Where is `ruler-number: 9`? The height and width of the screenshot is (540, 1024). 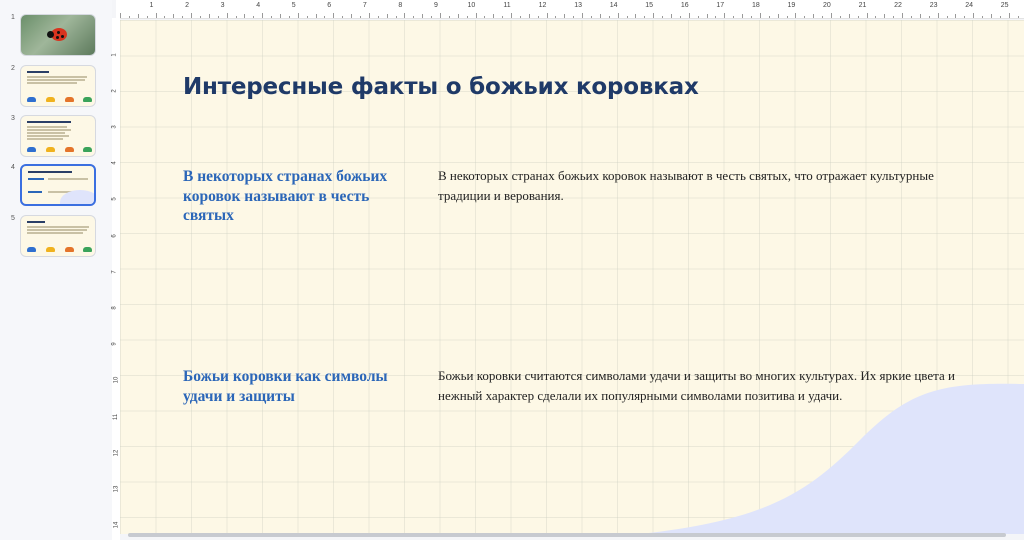
ruler-number: 9 is located at coordinates (435, 5).